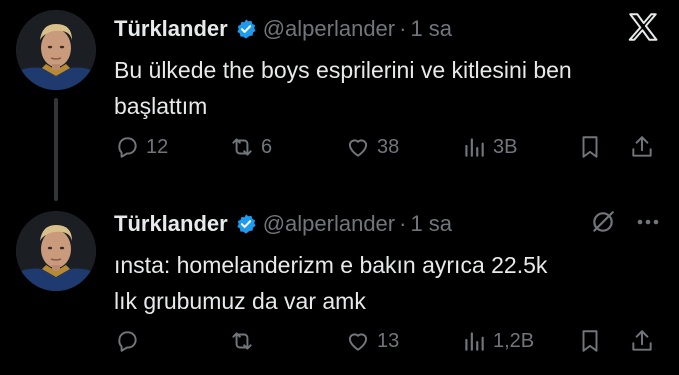 The image size is (679, 375). Describe the element at coordinates (267, 146) in the screenshot. I see `retweet-count: 6` at that location.